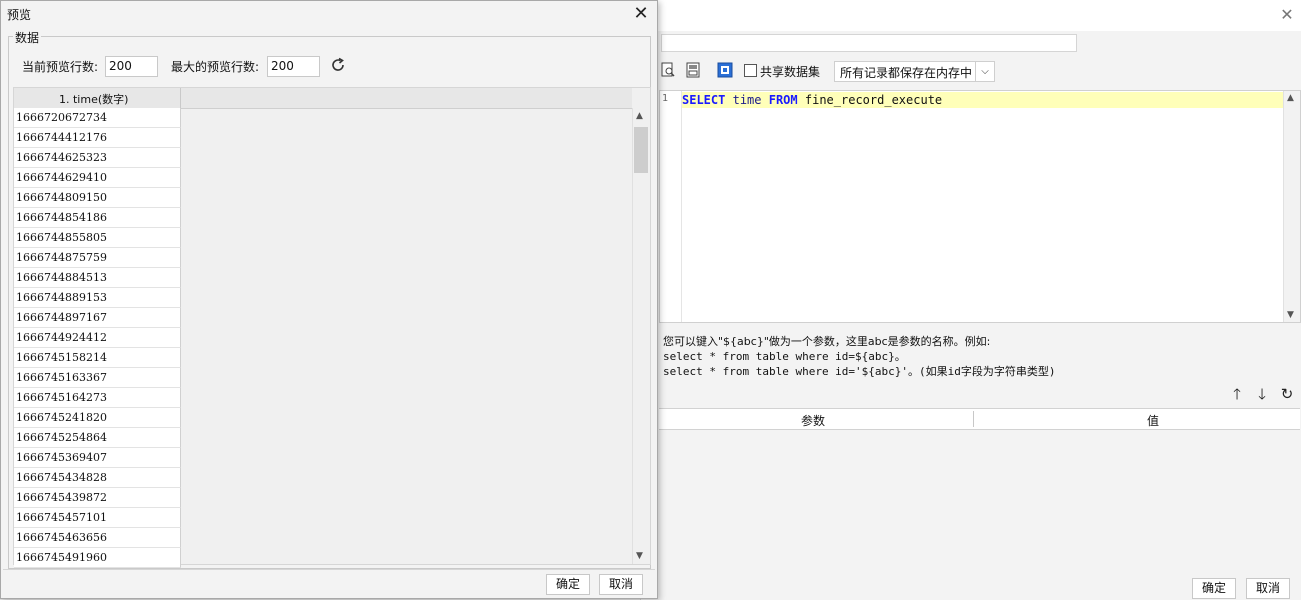 This screenshot has height=600, width=1301. I want to click on table-row: 1666744889153, so click(97, 298).